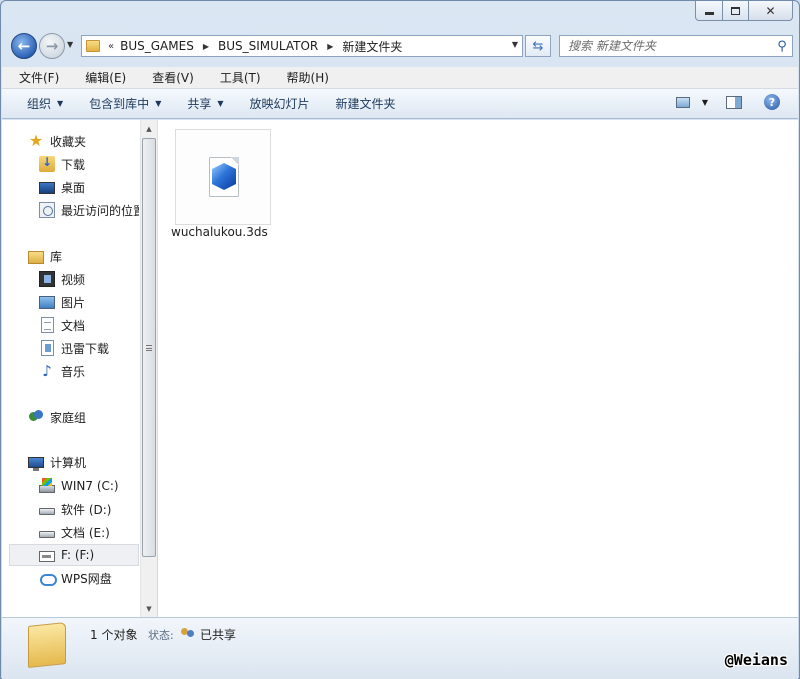  What do you see at coordinates (73, 187) in the screenshot?
I see `nav-item-label: 桌面` at bounding box center [73, 187].